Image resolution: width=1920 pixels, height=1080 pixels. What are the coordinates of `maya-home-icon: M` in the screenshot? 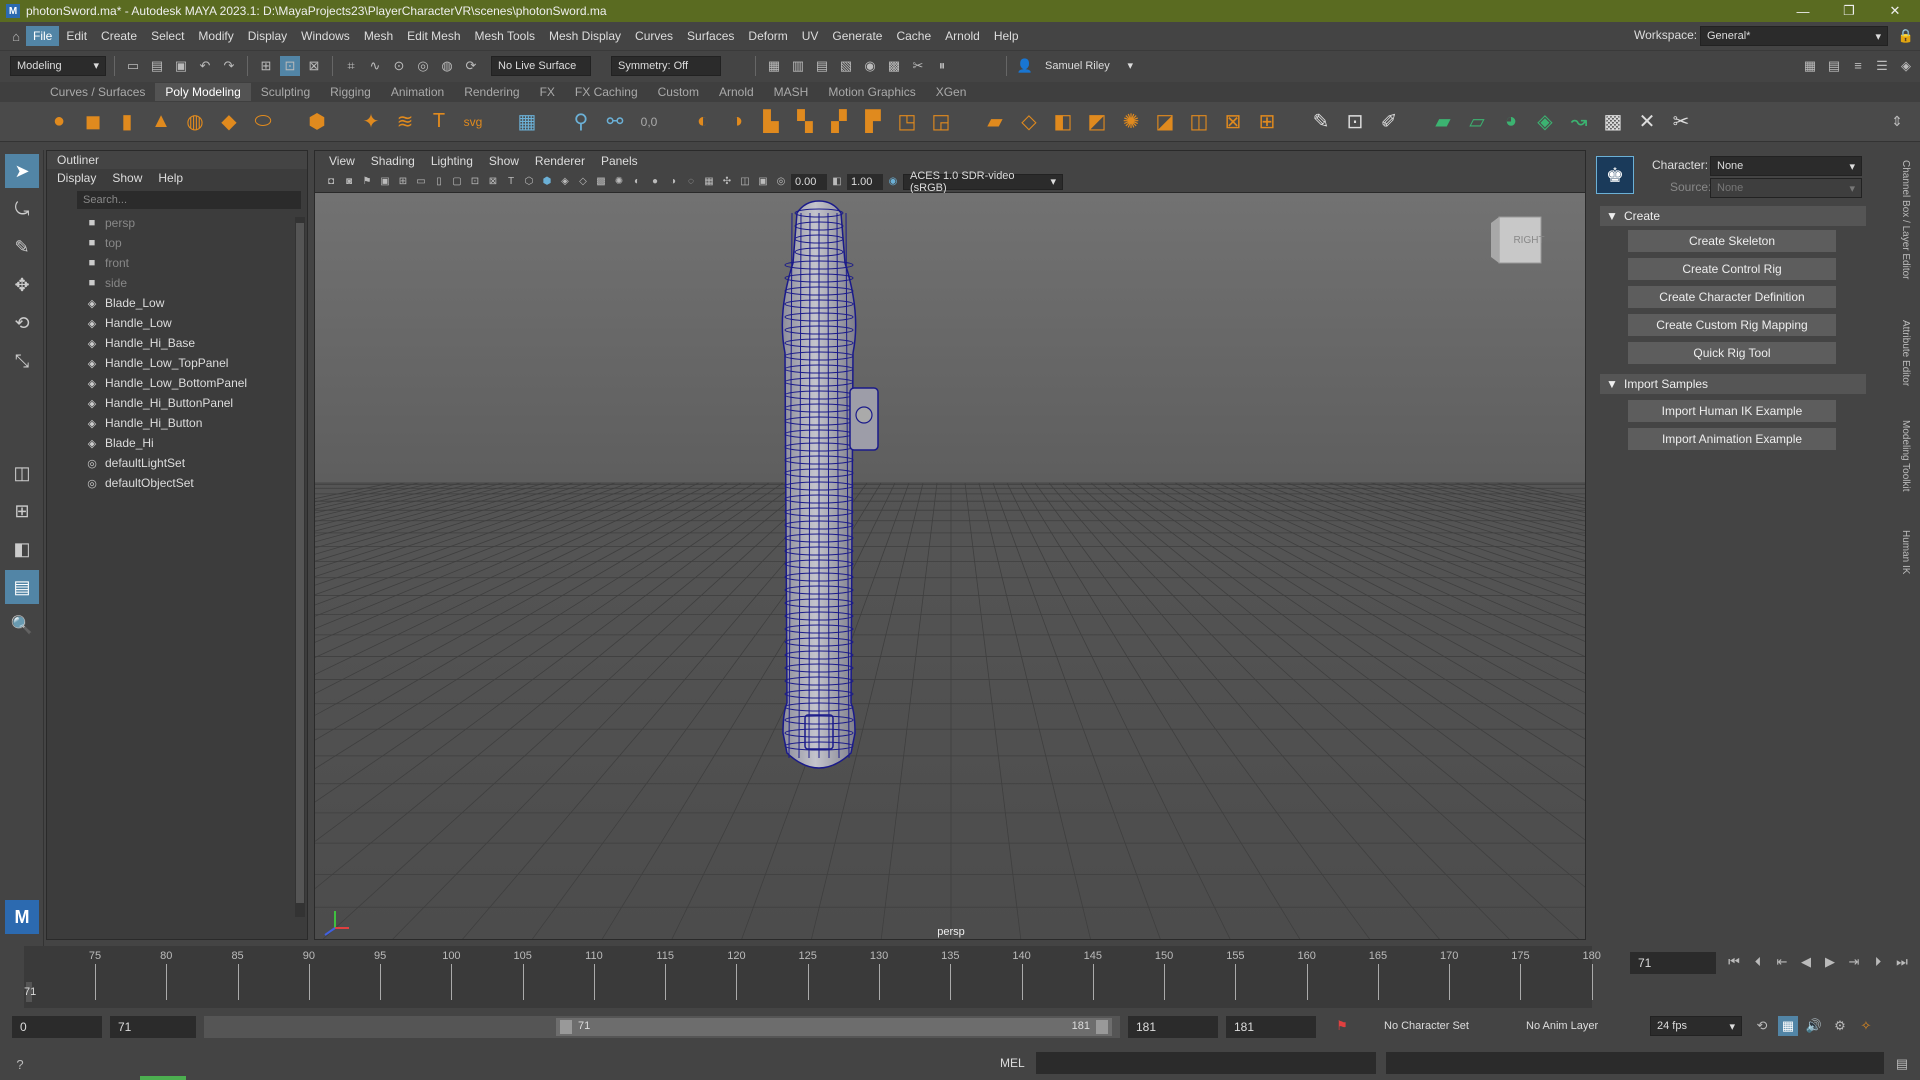 It's located at (22, 917).